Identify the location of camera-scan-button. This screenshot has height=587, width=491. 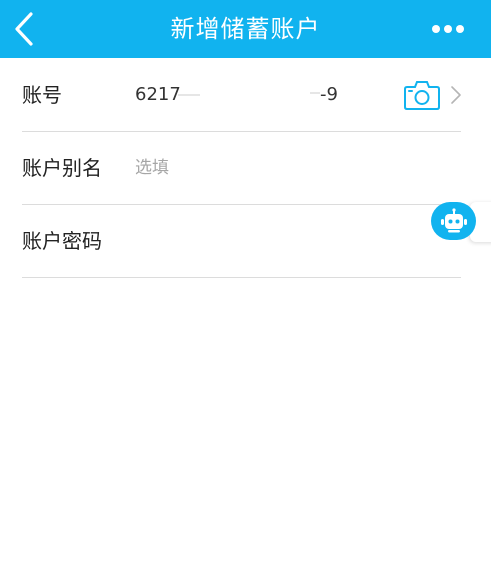
(422, 95).